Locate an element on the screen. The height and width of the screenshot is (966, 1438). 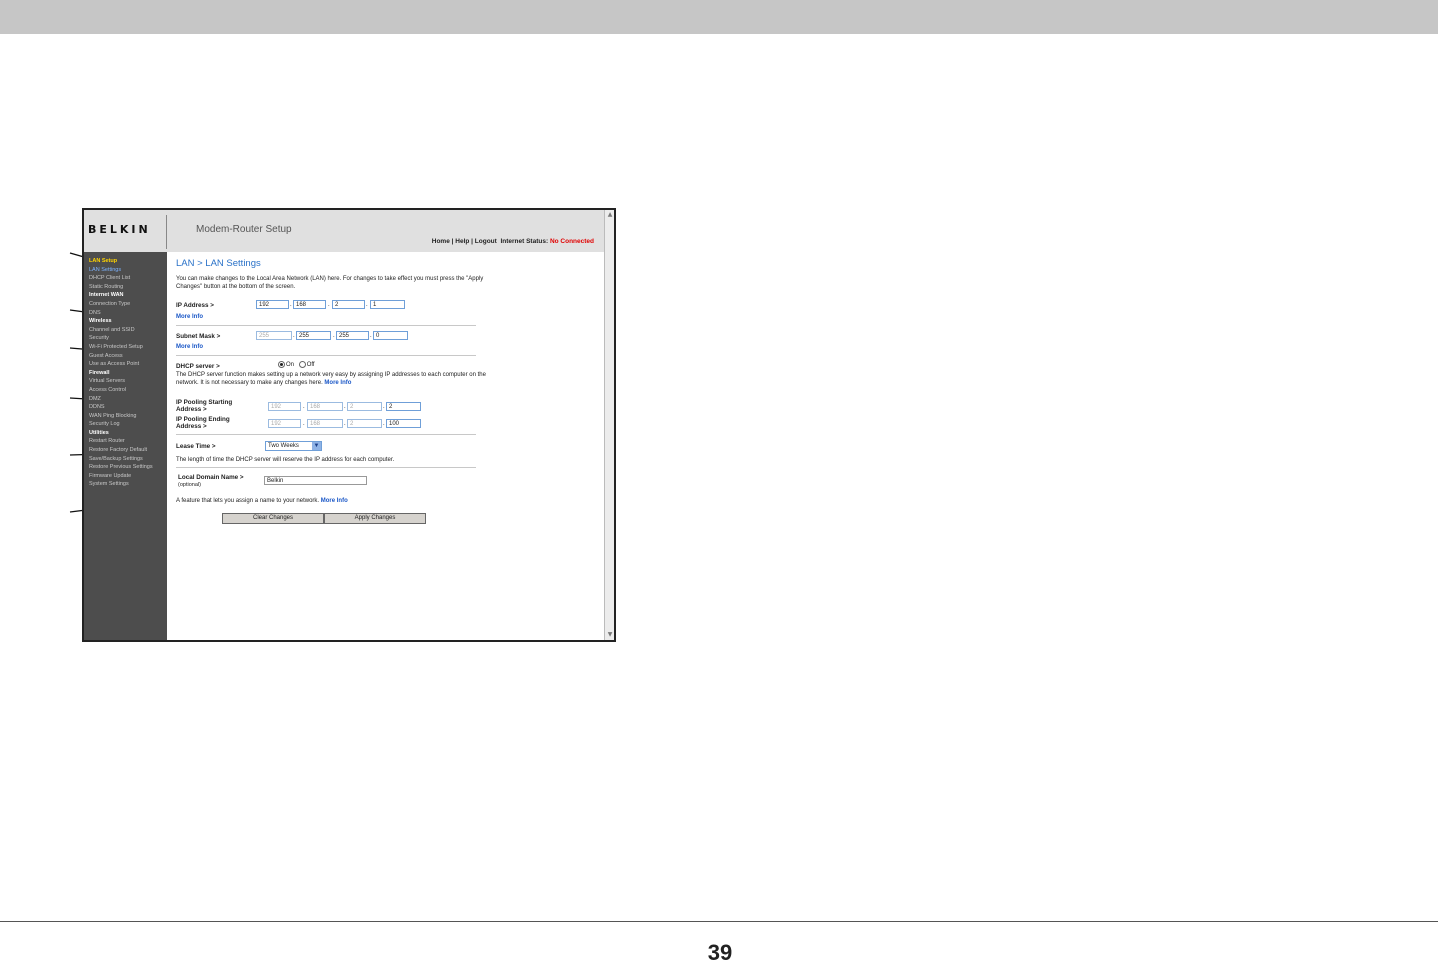
sidebar-item: DNS is located at coordinates (125, 313).